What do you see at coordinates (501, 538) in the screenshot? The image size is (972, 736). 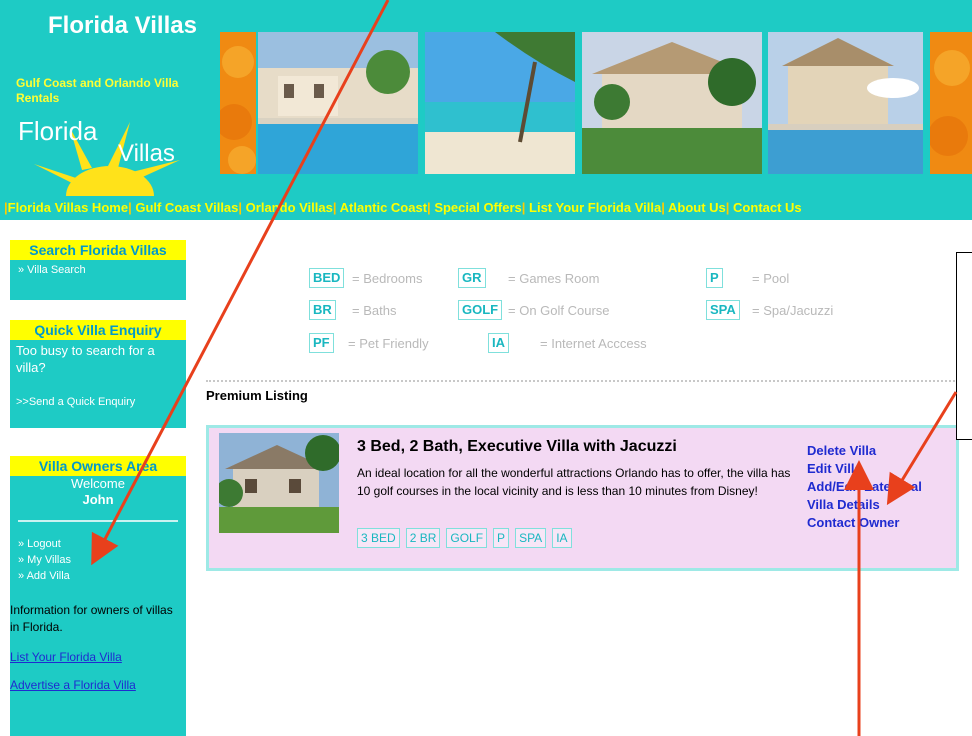 I see `tag-pool: P` at bounding box center [501, 538].